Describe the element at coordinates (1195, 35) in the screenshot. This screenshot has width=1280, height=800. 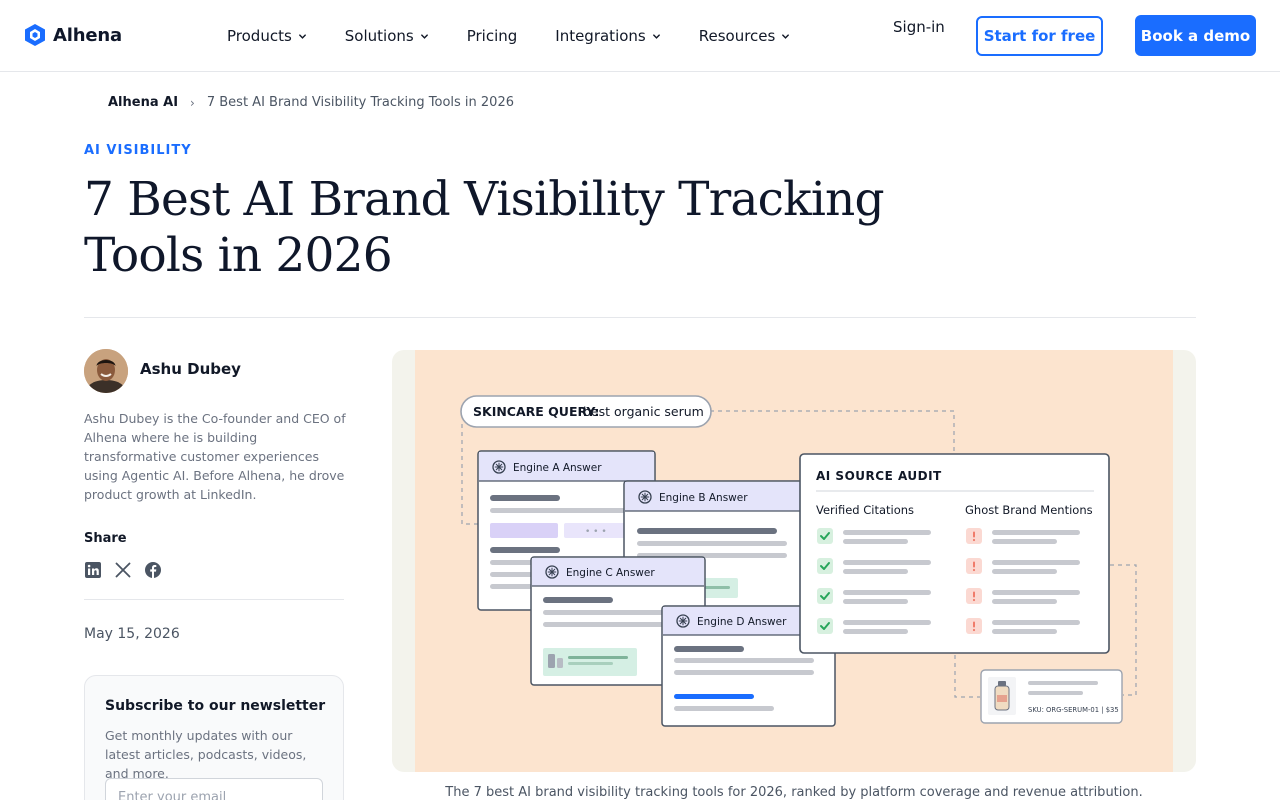
I see `book-demo-button: Book a demo` at that location.